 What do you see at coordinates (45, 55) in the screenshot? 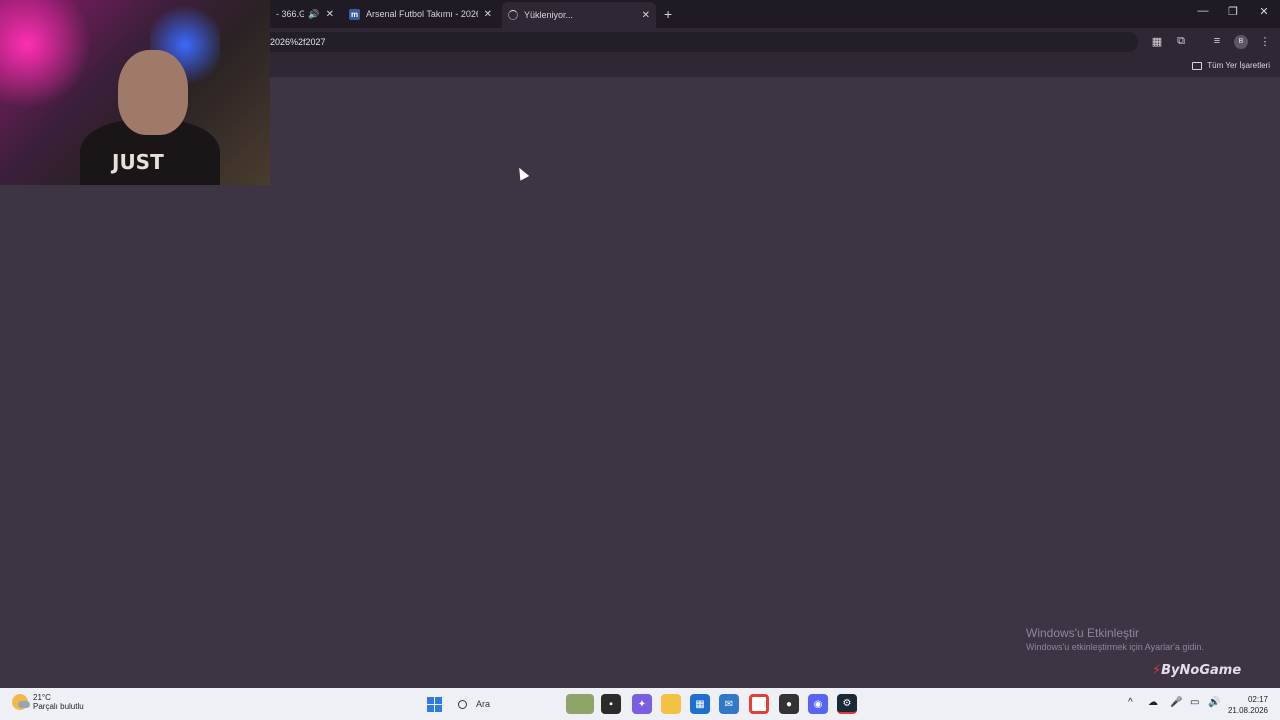
I see `webcam-light` at bounding box center [45, 55].